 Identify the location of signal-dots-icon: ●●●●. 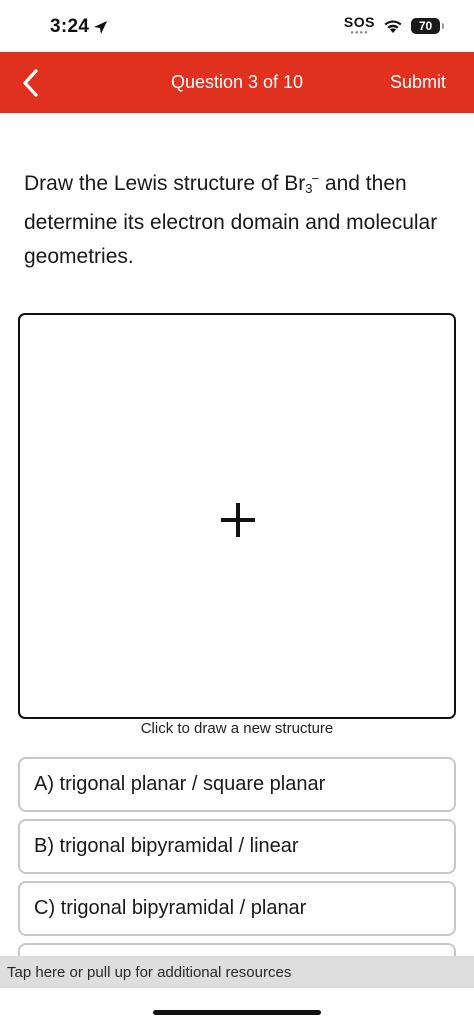
(359, 33).